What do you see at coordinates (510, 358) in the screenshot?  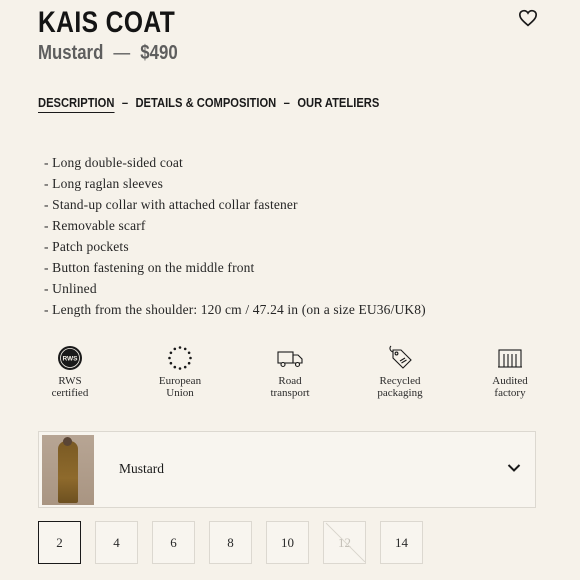 I see `factory-icon` at bounding box center [510, 358].